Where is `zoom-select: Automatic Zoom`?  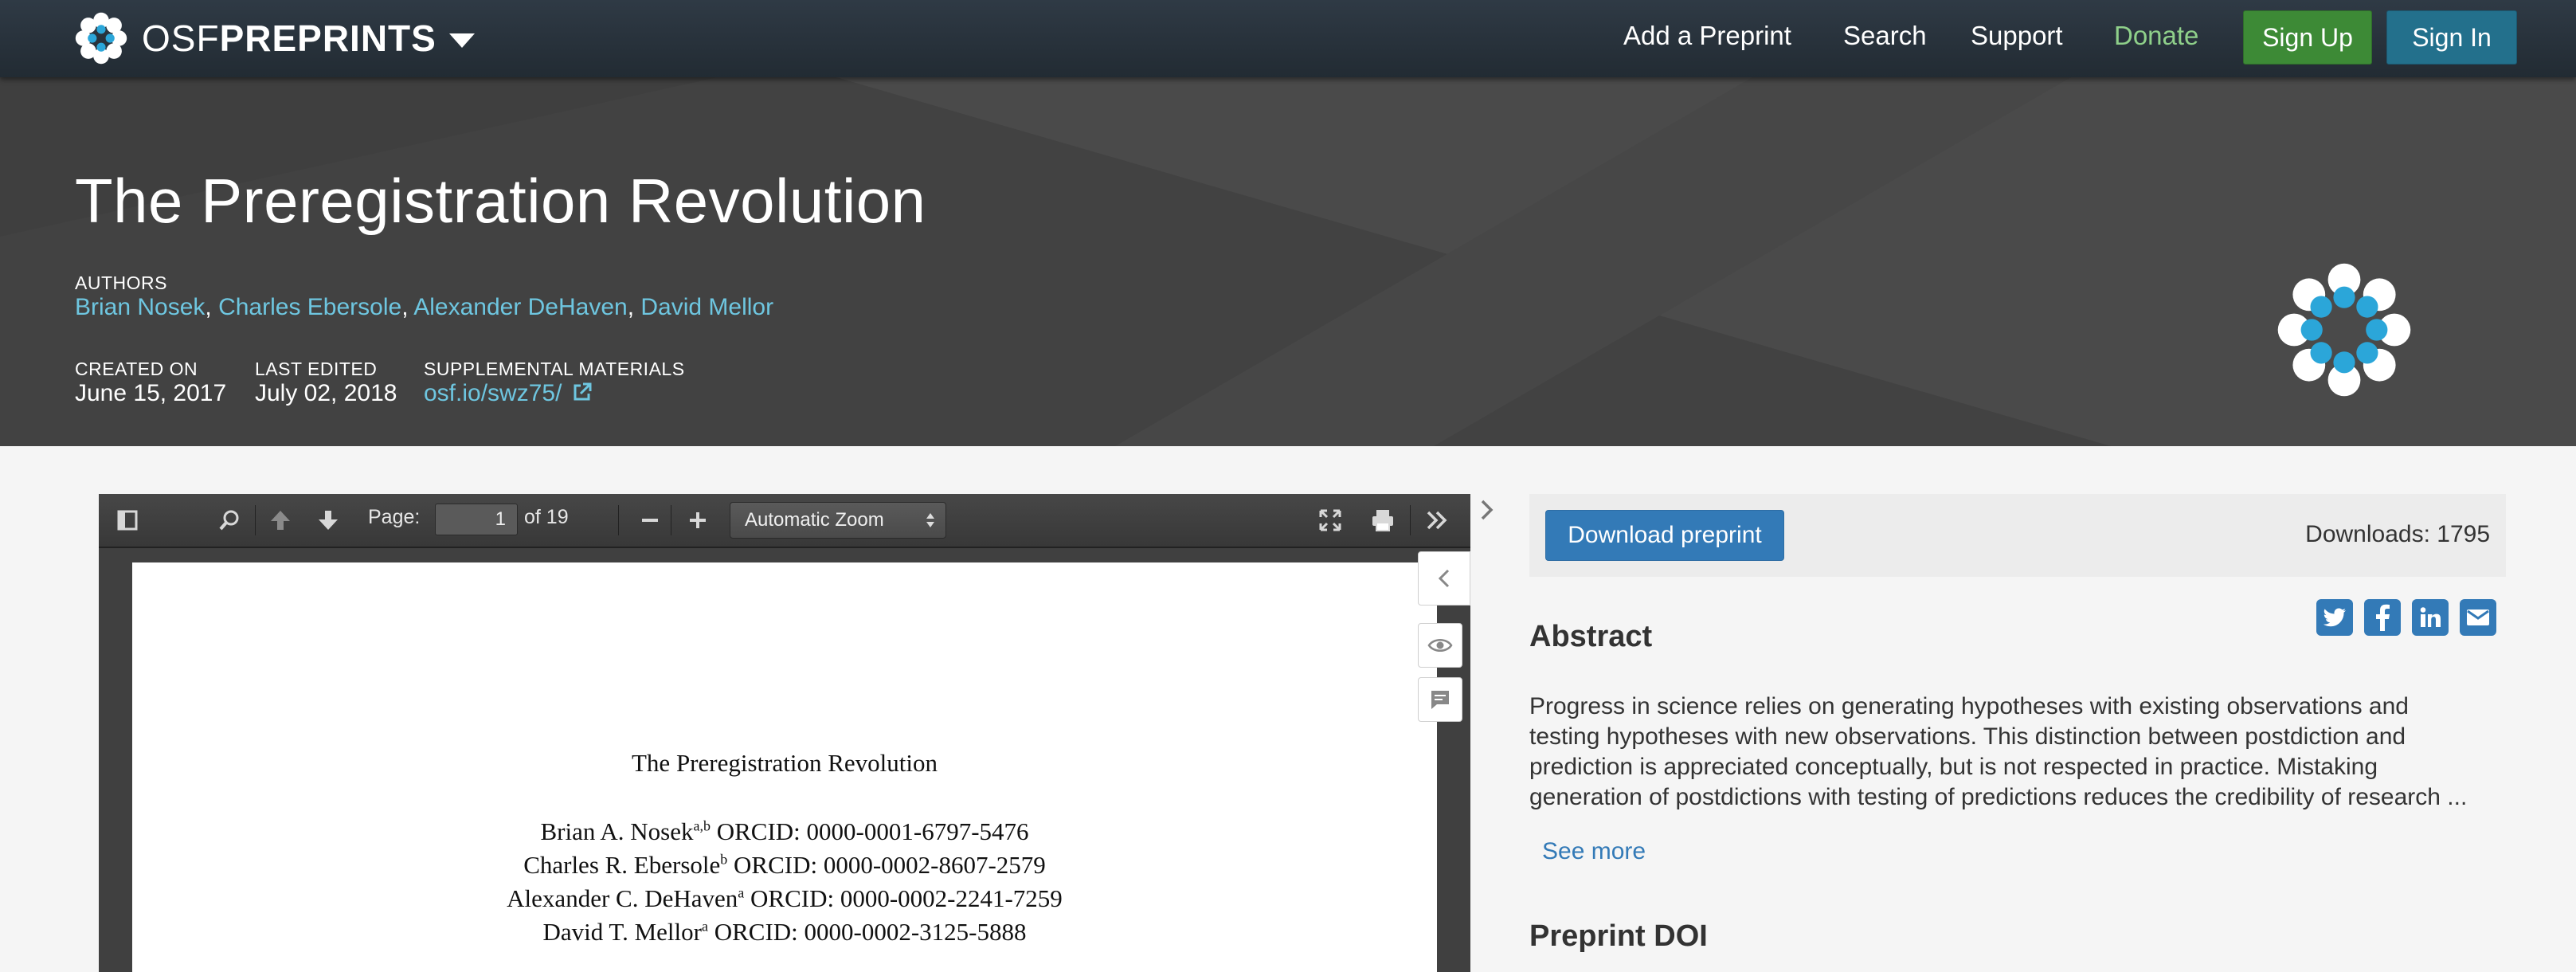
zoom-select: Automatic Zoom is located at coordinates (838, 520).